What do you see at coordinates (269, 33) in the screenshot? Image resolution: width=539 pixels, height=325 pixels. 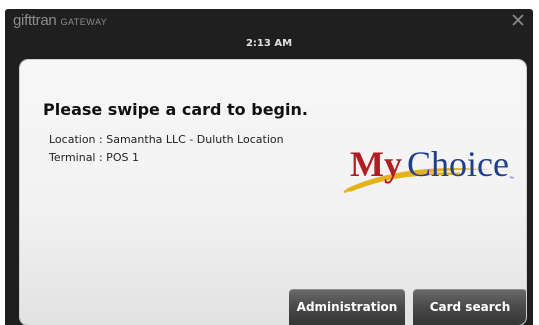 I see `title-bar: gifttran GATEWAY 2:13 AM` at bounding box center [269, 33].